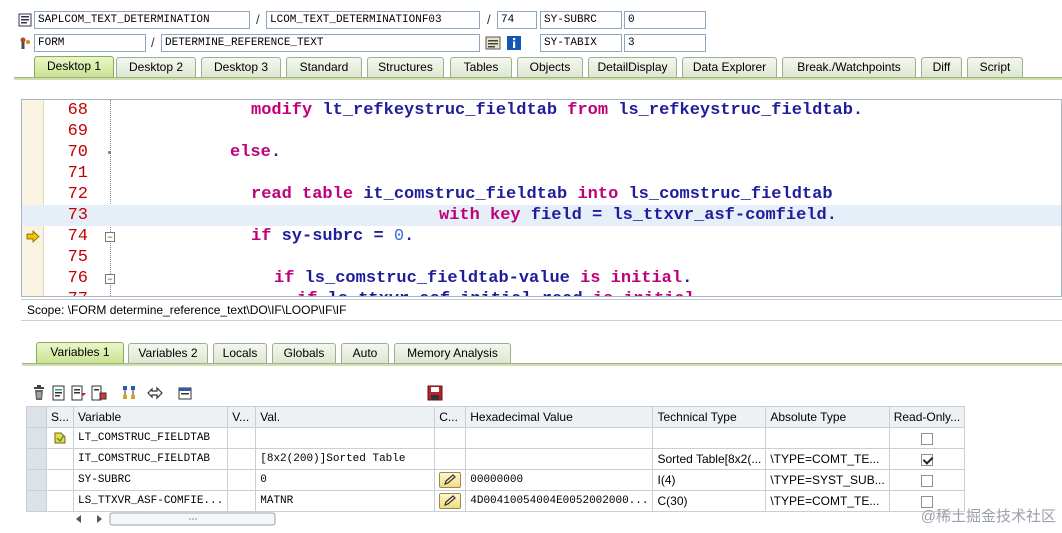  Describe the element at coordinates (142, 20) in the screenshot. I see `program-field: SAPLCOM_TEXT_DETERMINATION` at that location.